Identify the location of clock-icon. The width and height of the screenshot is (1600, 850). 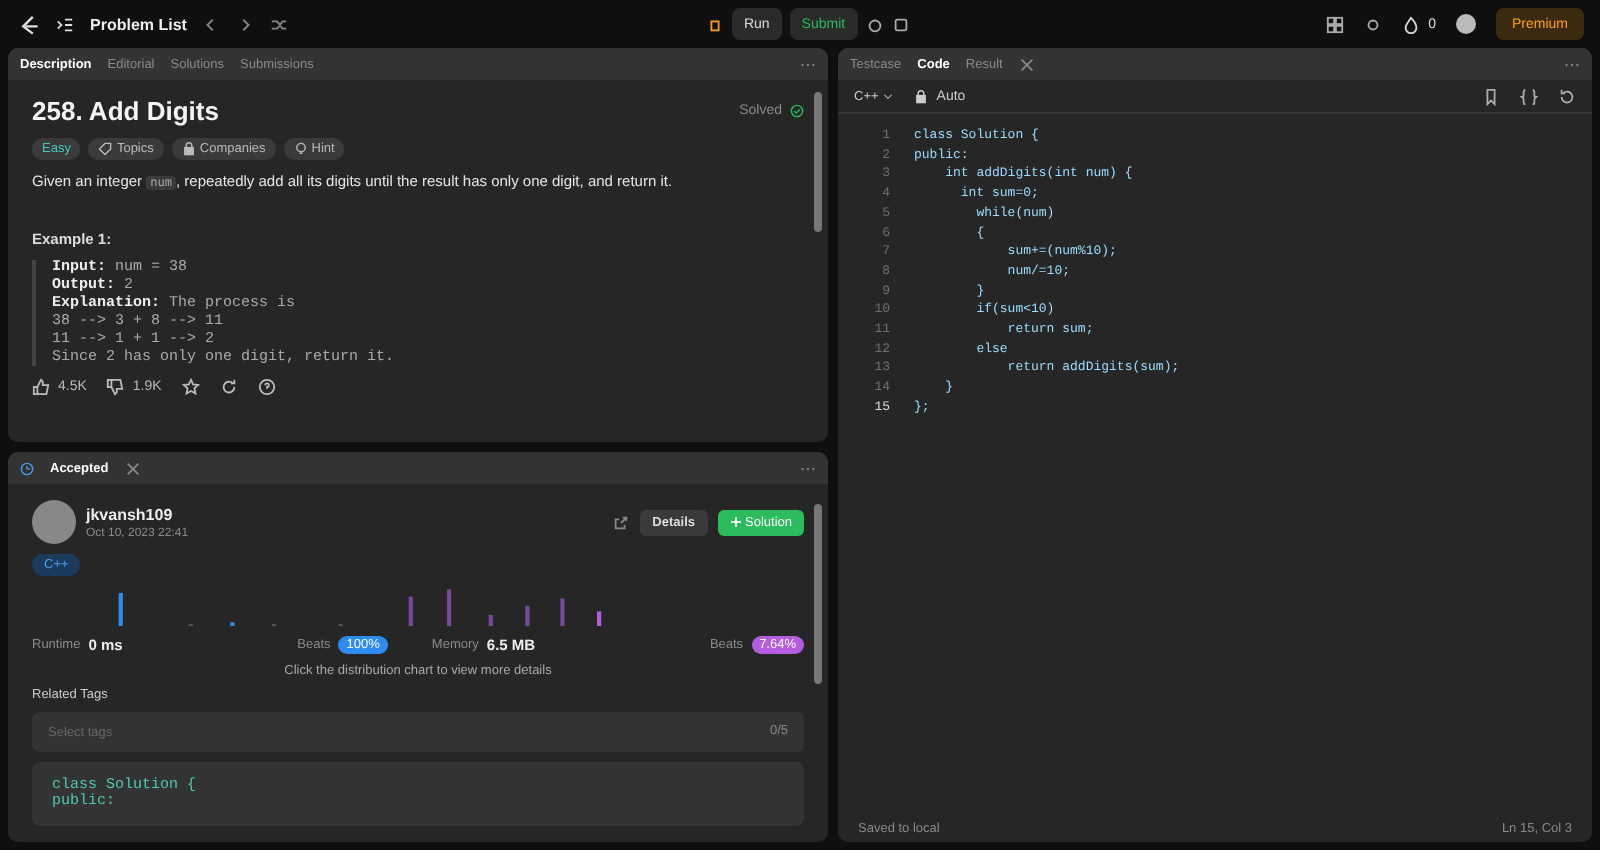
(27, 468).